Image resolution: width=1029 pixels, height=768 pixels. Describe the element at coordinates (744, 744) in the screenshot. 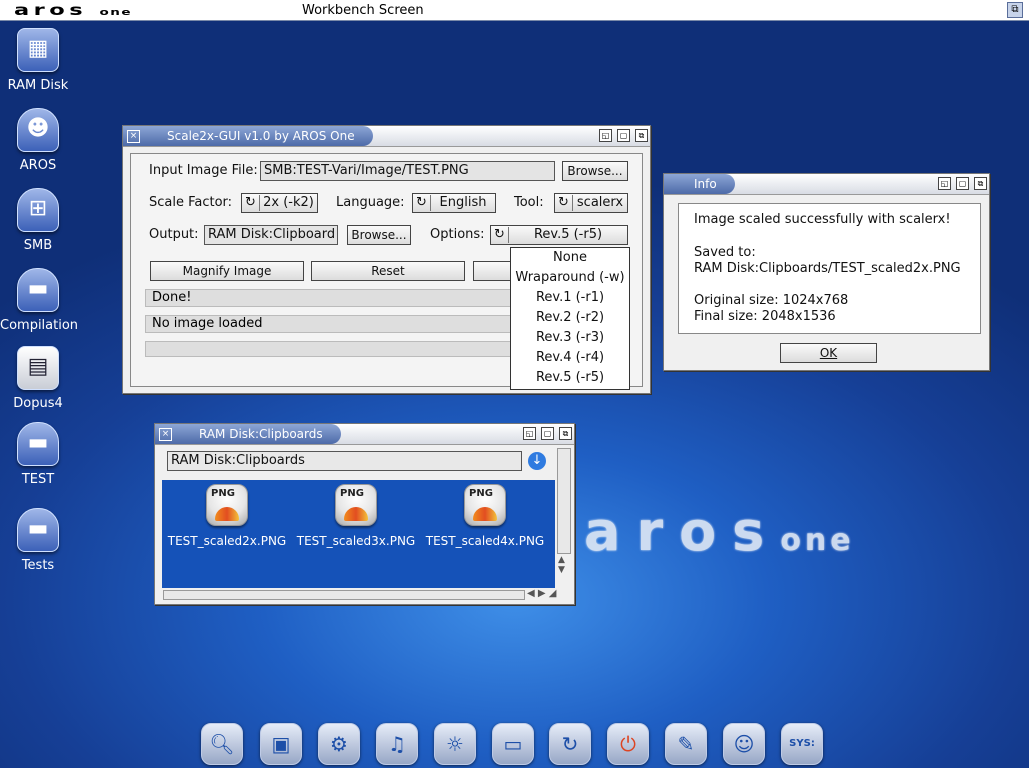

I see `boing-icon: ☺` at that location.